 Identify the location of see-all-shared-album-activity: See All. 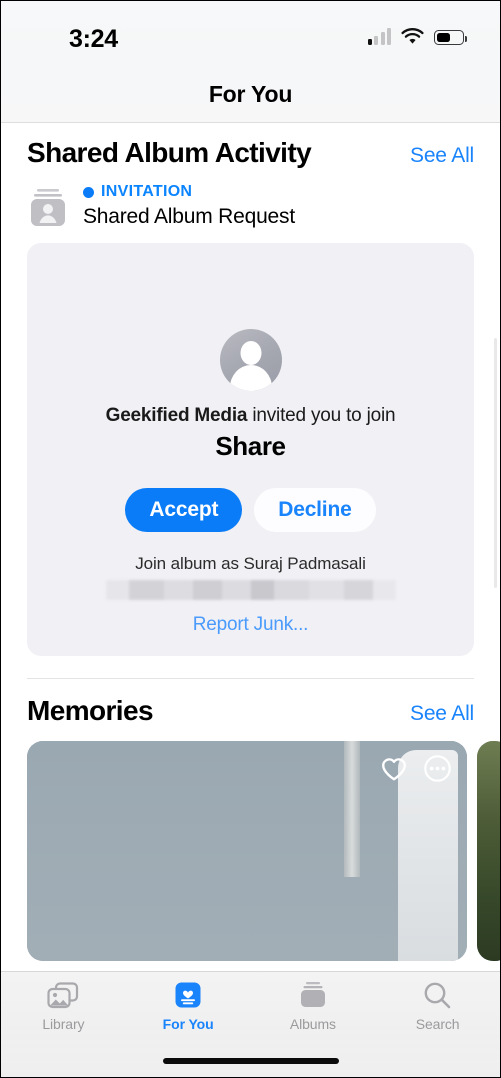
(442, 156).